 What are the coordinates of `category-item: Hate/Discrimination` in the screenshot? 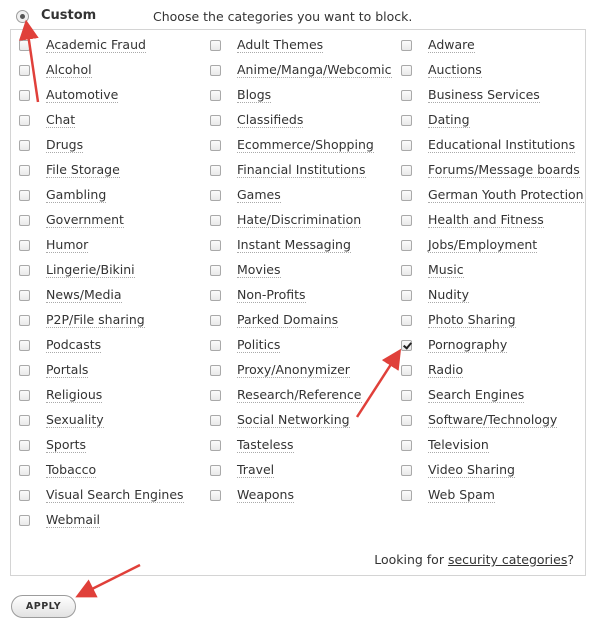 It's located at (286, 220).